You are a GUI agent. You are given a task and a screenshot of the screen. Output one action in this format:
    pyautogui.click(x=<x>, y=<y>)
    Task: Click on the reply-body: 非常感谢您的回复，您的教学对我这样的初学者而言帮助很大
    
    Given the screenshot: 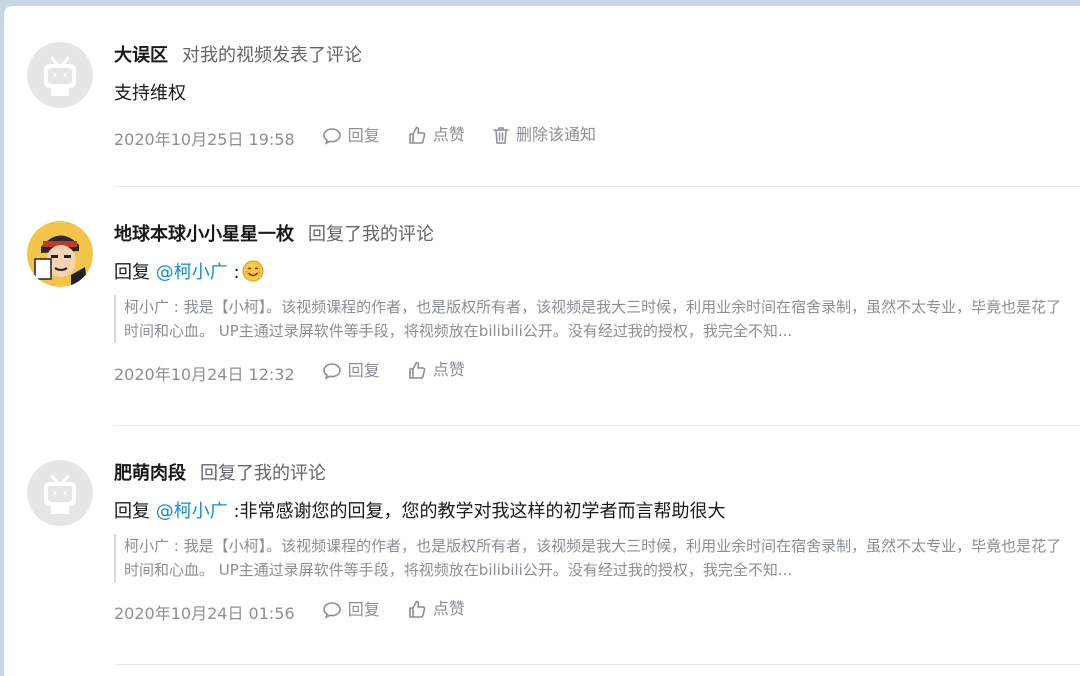 What is the action you would take?
    pyautogui.click(x=482, y=511)
    